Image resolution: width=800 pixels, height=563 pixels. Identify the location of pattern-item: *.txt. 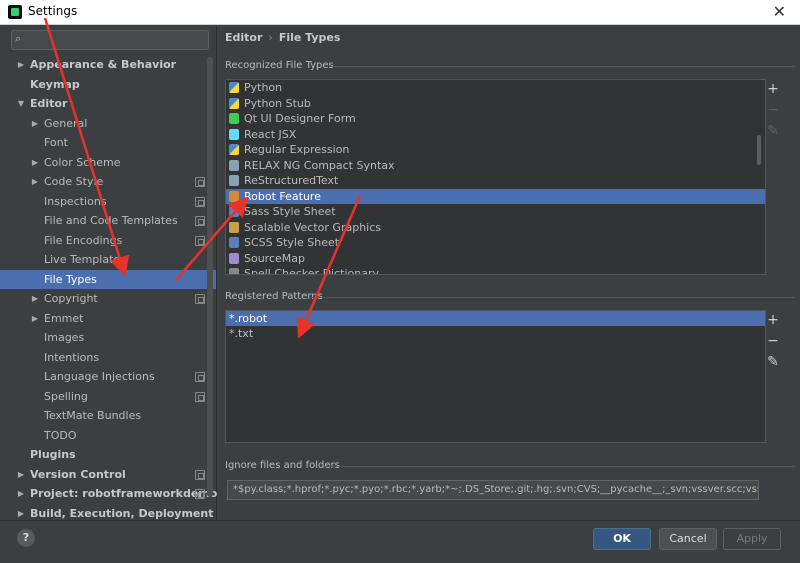
(495, 333).